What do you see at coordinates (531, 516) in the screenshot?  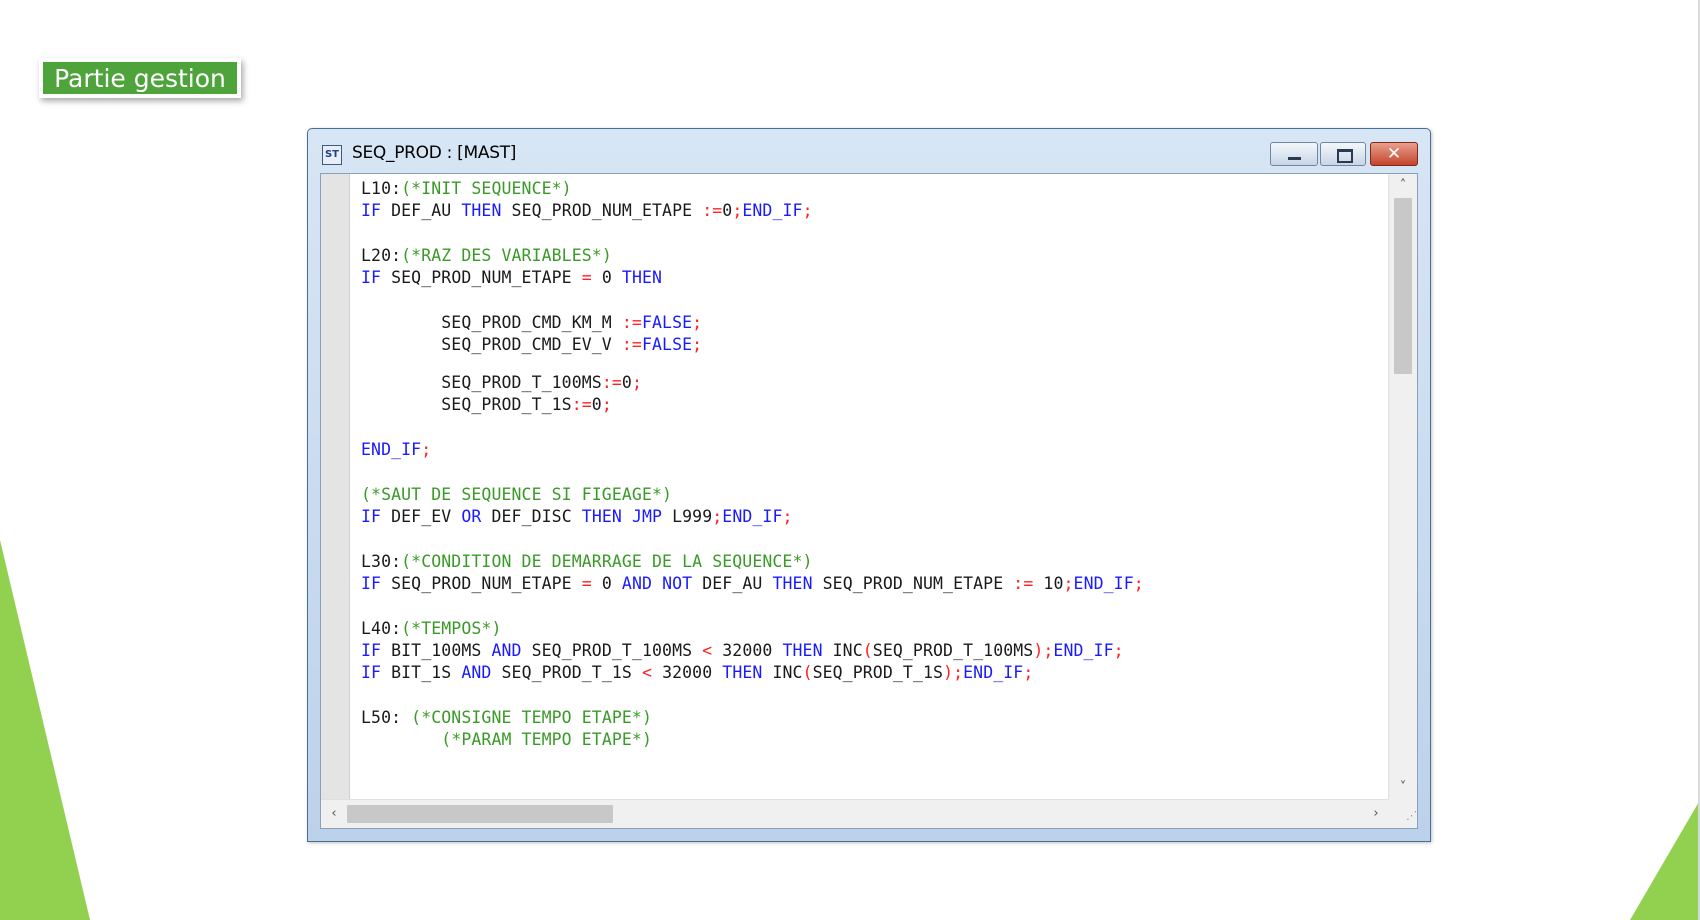 I see `code-token: DEF_DISC` at bounding box center [531, 516].